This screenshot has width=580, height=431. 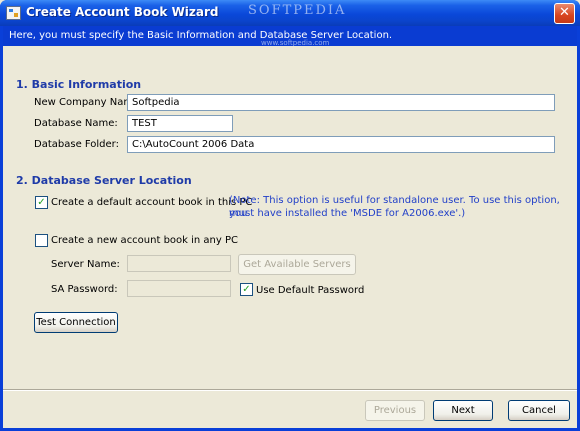 I want to click on company-name-field: Softpedia, so click(x=341, y=102).